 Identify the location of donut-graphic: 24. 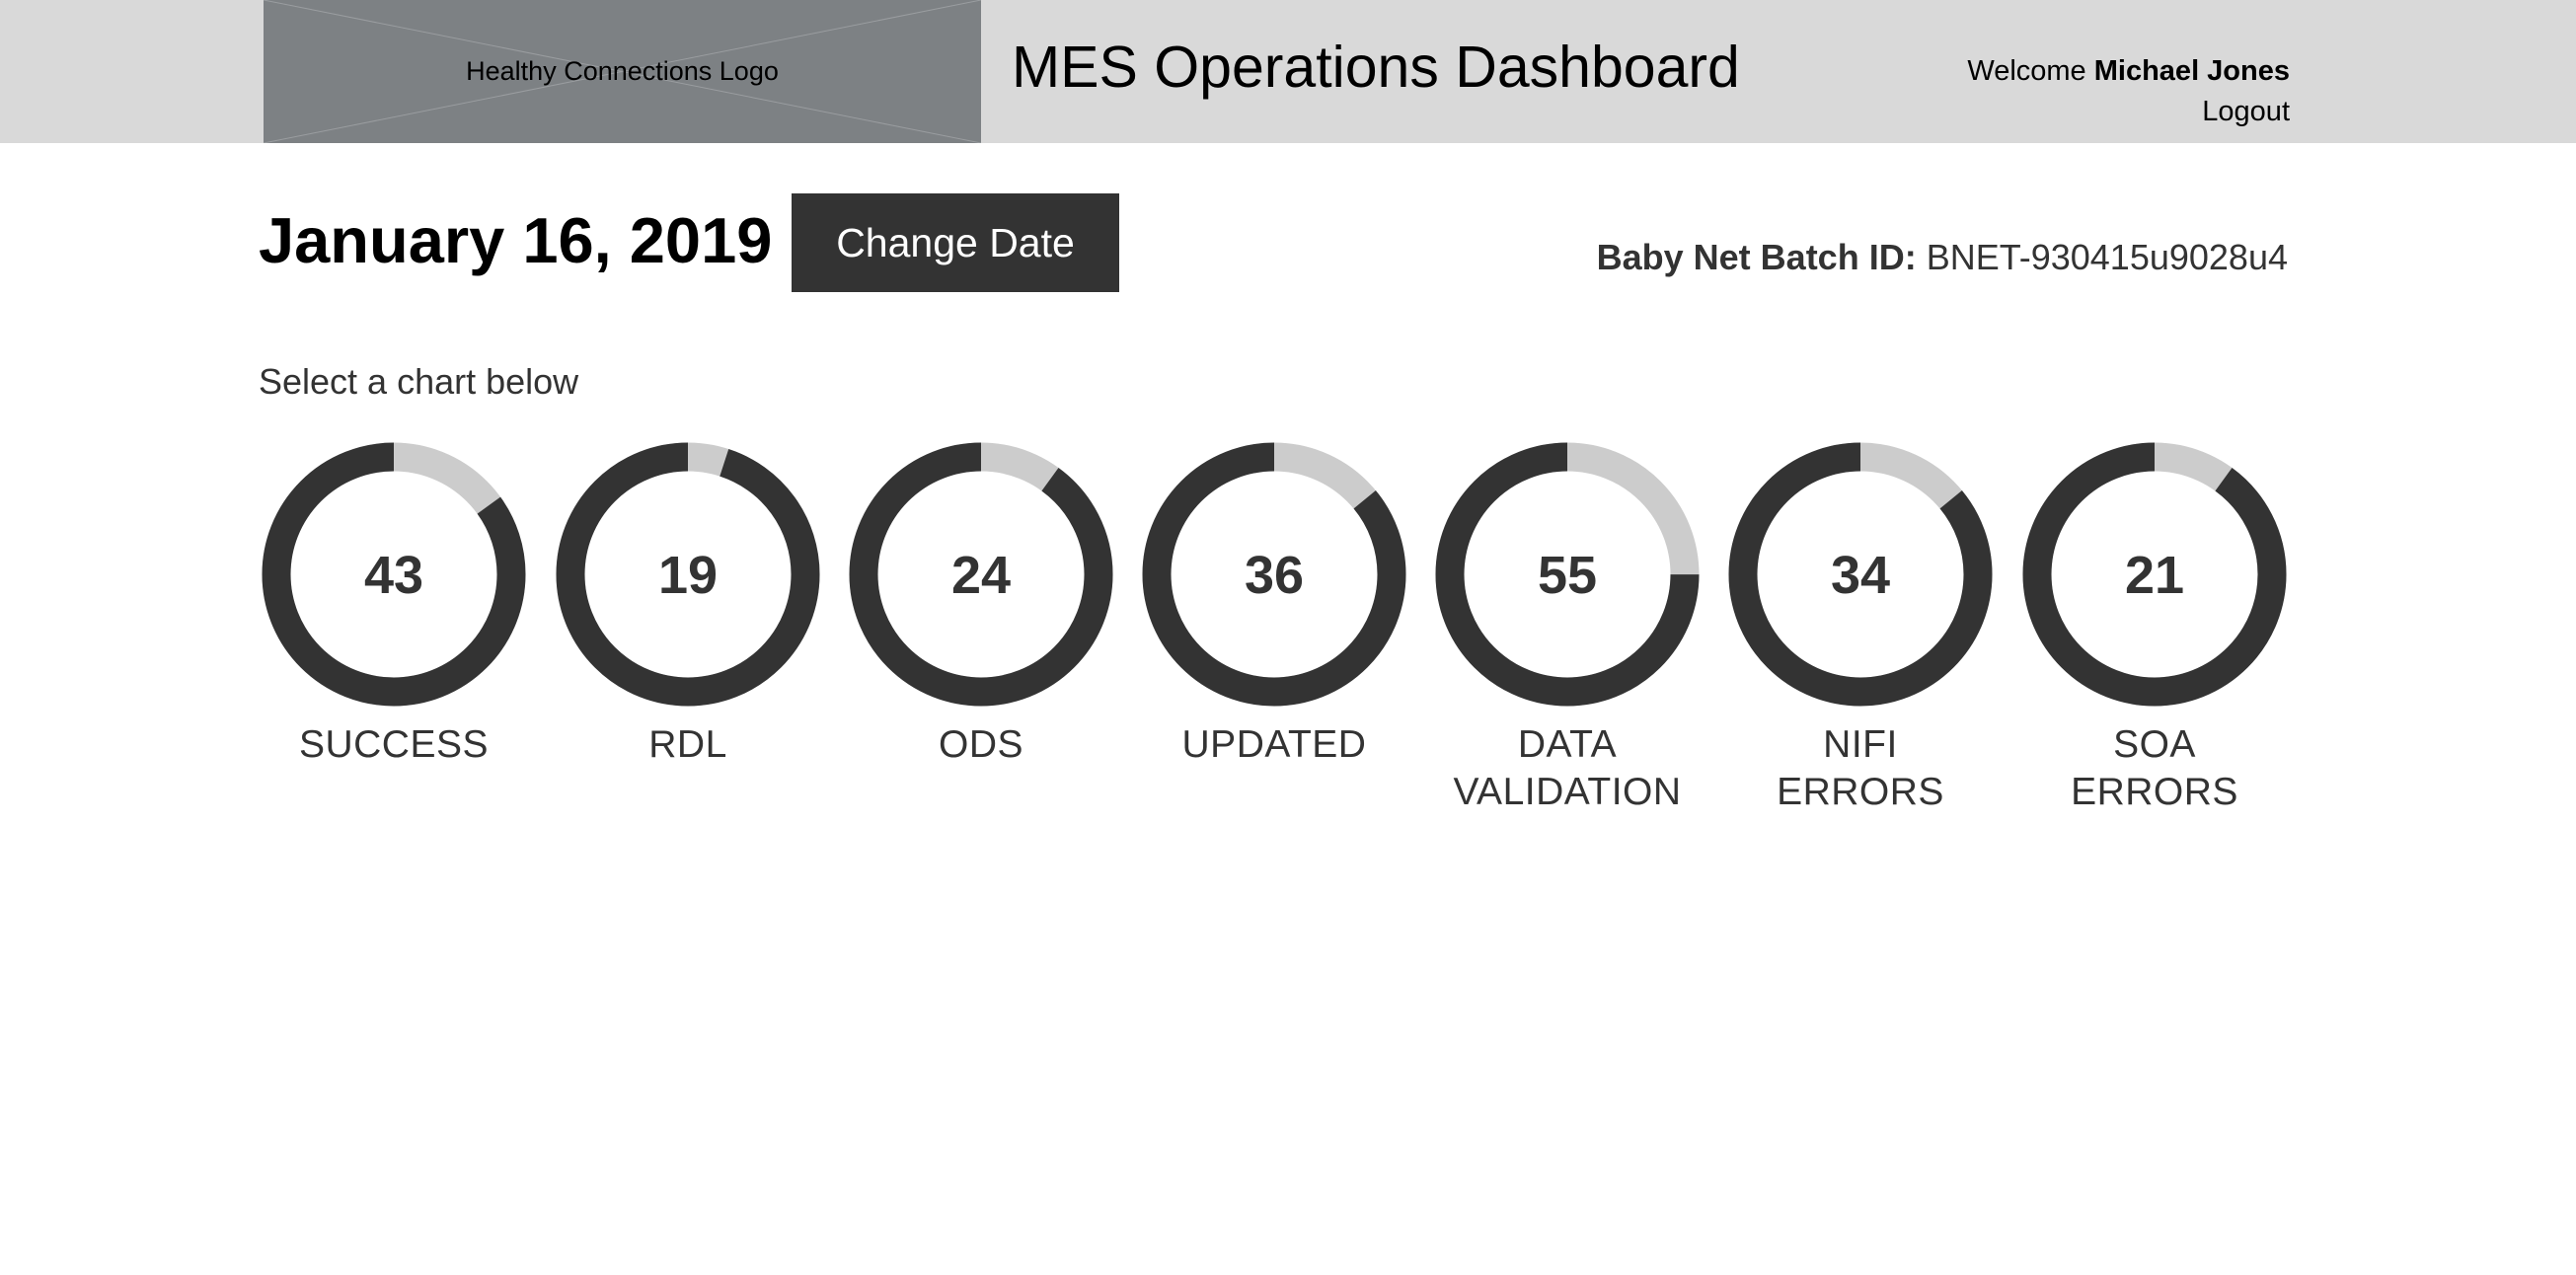
(981, 575).